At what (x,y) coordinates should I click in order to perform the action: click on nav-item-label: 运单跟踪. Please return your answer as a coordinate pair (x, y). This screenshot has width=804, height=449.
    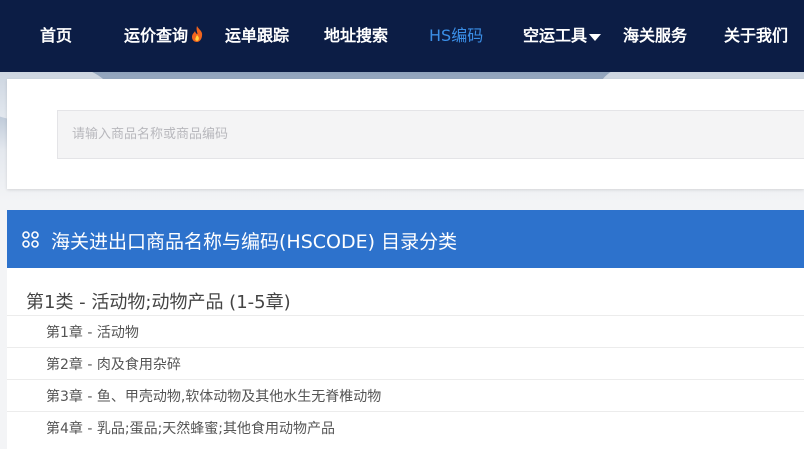
    Looking at the image, I should click on (257, 35).